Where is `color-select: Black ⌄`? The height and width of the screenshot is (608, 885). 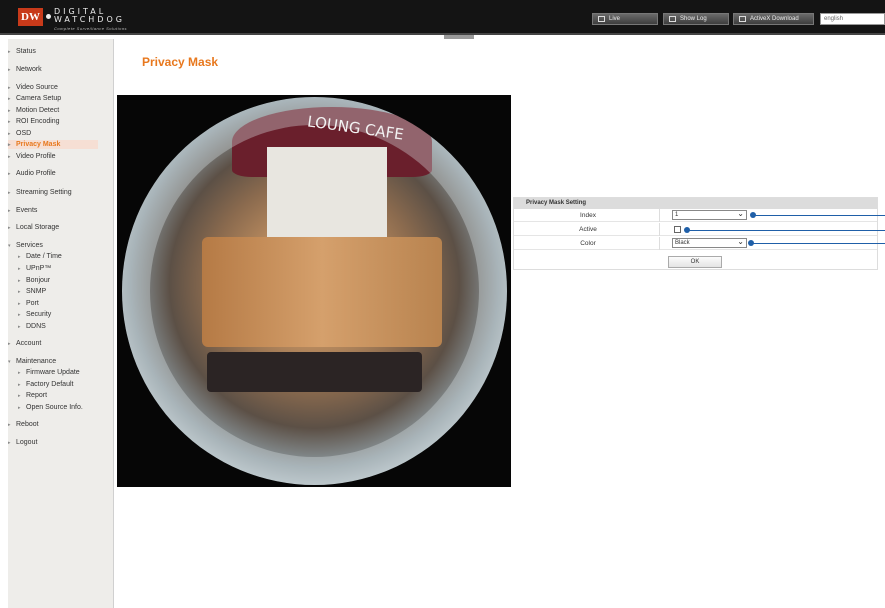
color-select: Black ⌄ is located at coordinates (709, 243).